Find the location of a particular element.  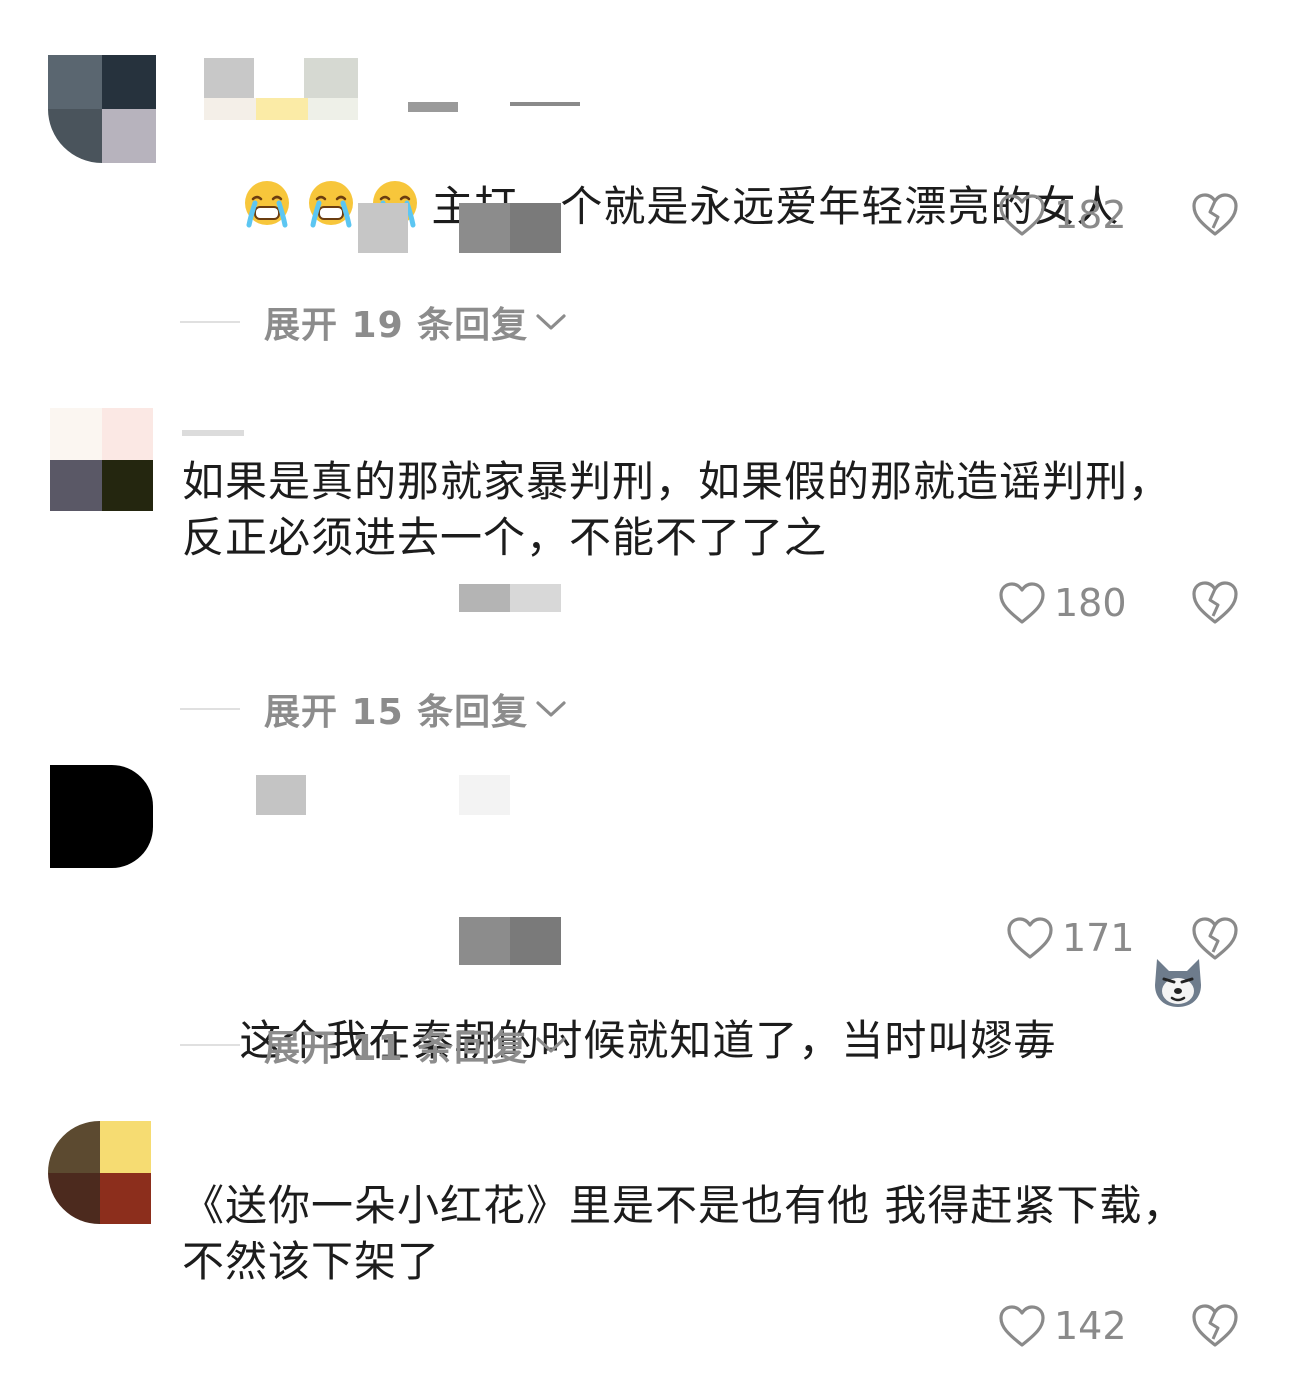

comment-text: 《送你一朵小红花》里是不是也有他 我得赶紧下载， 不然该下架了 is located at coordinates (684, 1233).